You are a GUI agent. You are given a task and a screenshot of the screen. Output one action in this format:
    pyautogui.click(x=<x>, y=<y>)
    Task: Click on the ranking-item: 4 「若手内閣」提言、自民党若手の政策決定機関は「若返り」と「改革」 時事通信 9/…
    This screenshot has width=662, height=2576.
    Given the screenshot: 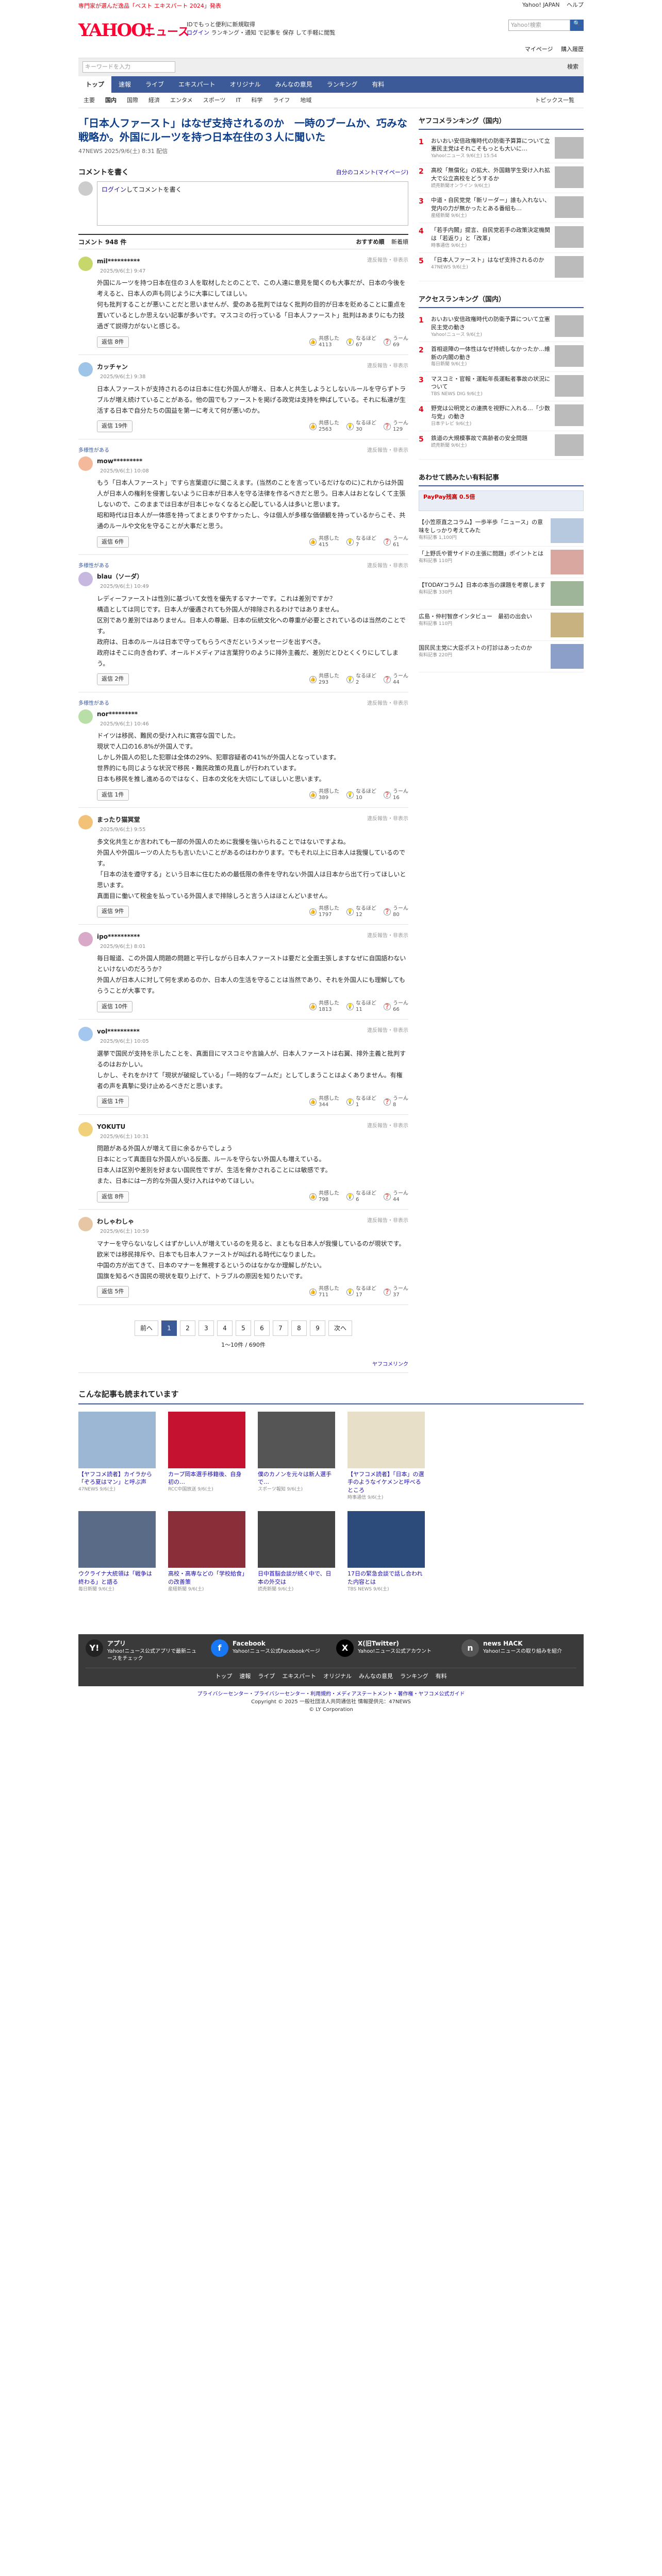 What is the action you would take?
    pyautogui.click(x=501, y=238)
    